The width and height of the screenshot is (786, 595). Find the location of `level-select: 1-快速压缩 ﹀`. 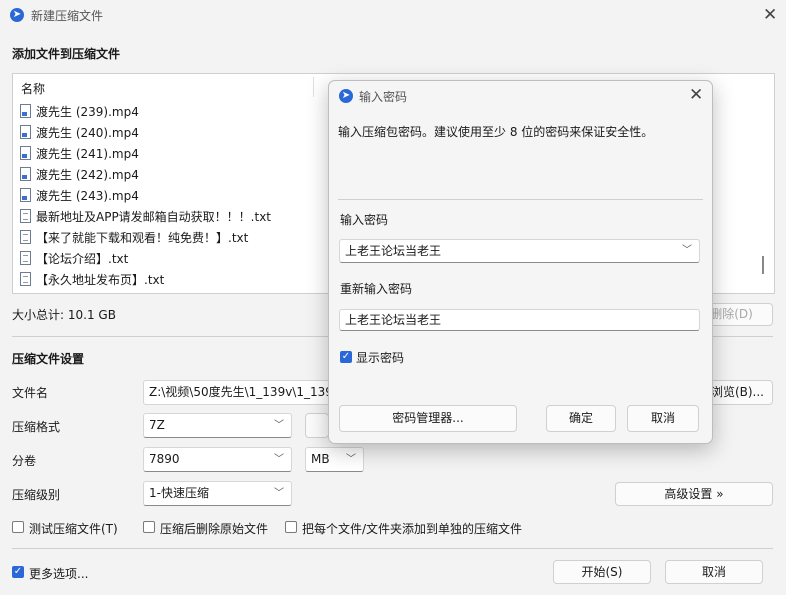

level-select: 1-快速压缩 ﹀ is located at coordinates (217, 493).